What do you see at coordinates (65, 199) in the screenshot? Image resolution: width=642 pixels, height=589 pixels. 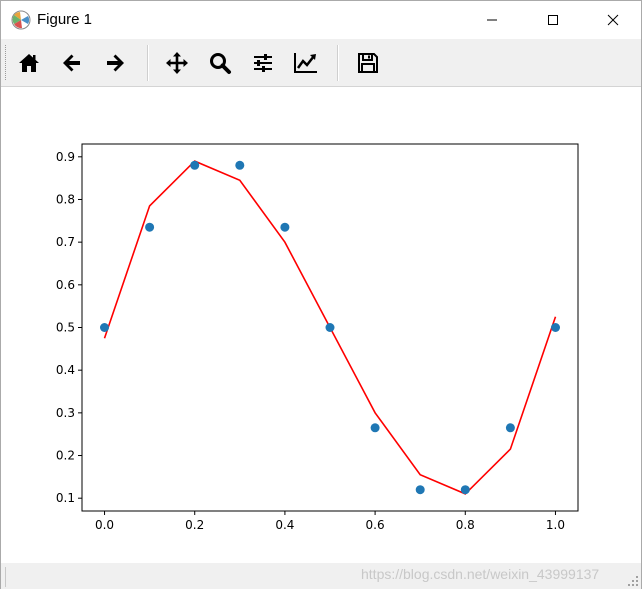 I see `y-tick-label: 0.8` at bounding box center [65, 199].